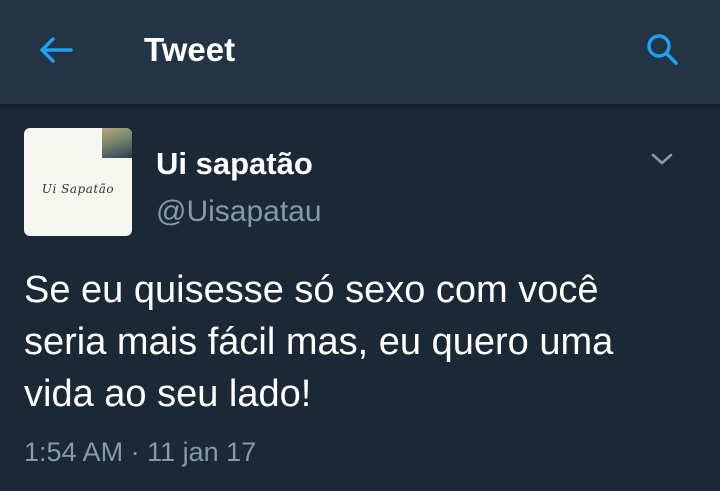  Describe the element at coordinates (311, 290) in the screenshot. I see `tweet-text-line: Se eu quisesse só sexo com você` at that location.